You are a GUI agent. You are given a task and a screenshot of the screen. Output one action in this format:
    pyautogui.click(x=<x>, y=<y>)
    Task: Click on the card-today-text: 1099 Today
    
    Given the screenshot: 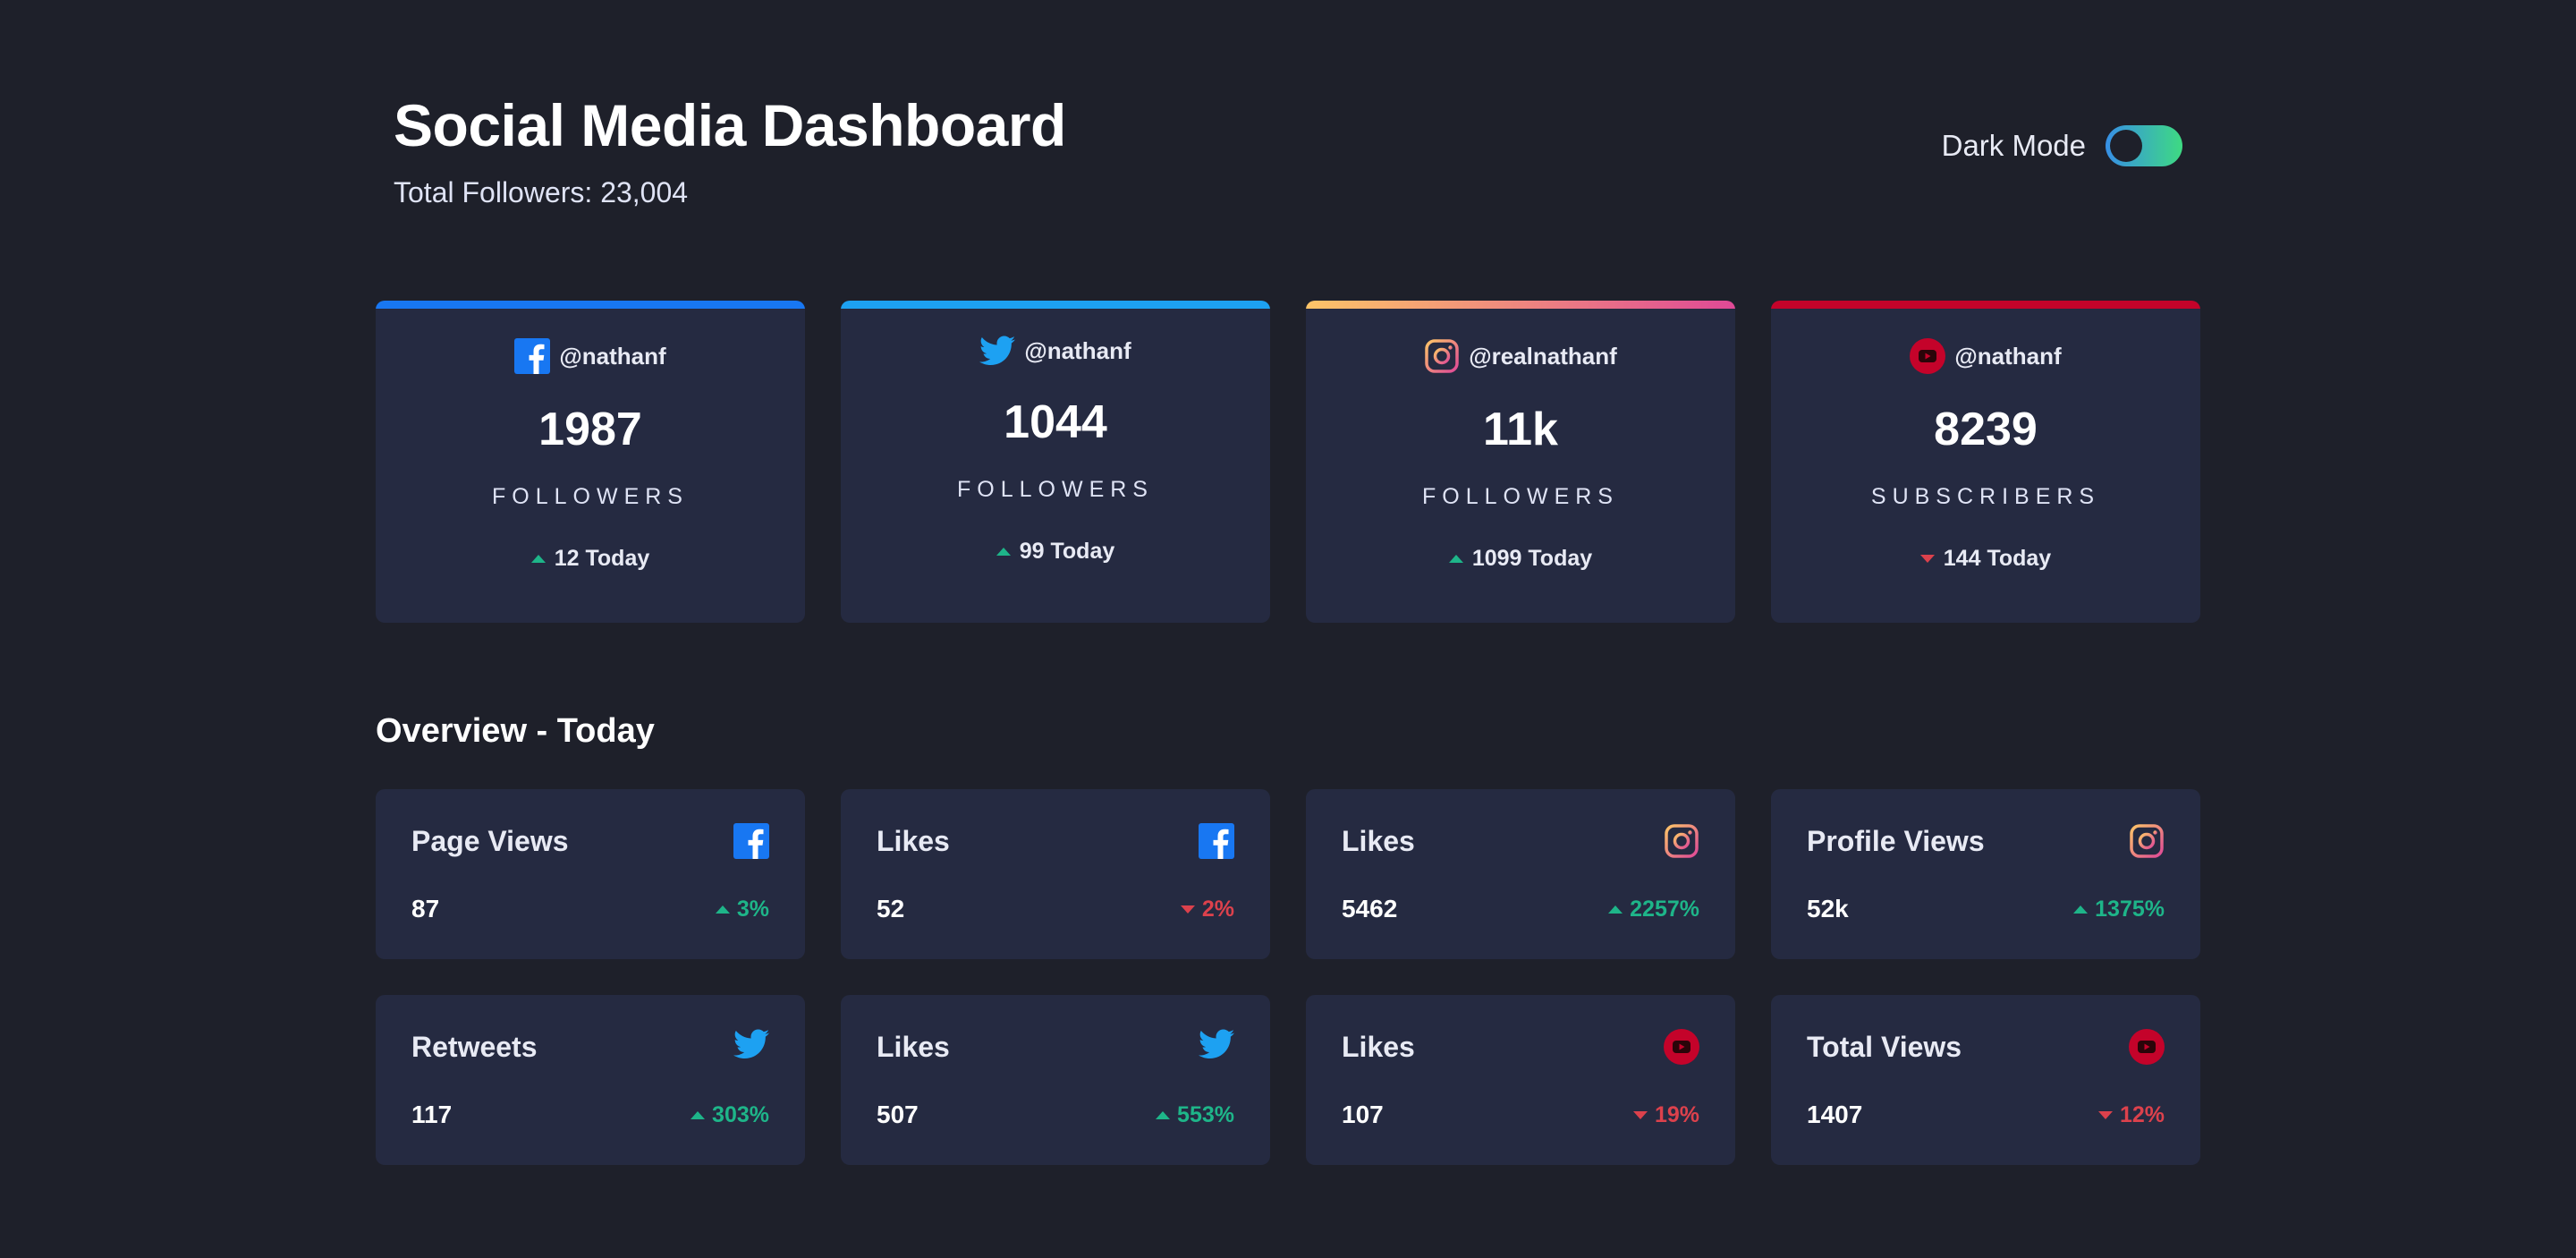 What is the action you would take?
    pyautogui.click(x=1532, y=558)
    